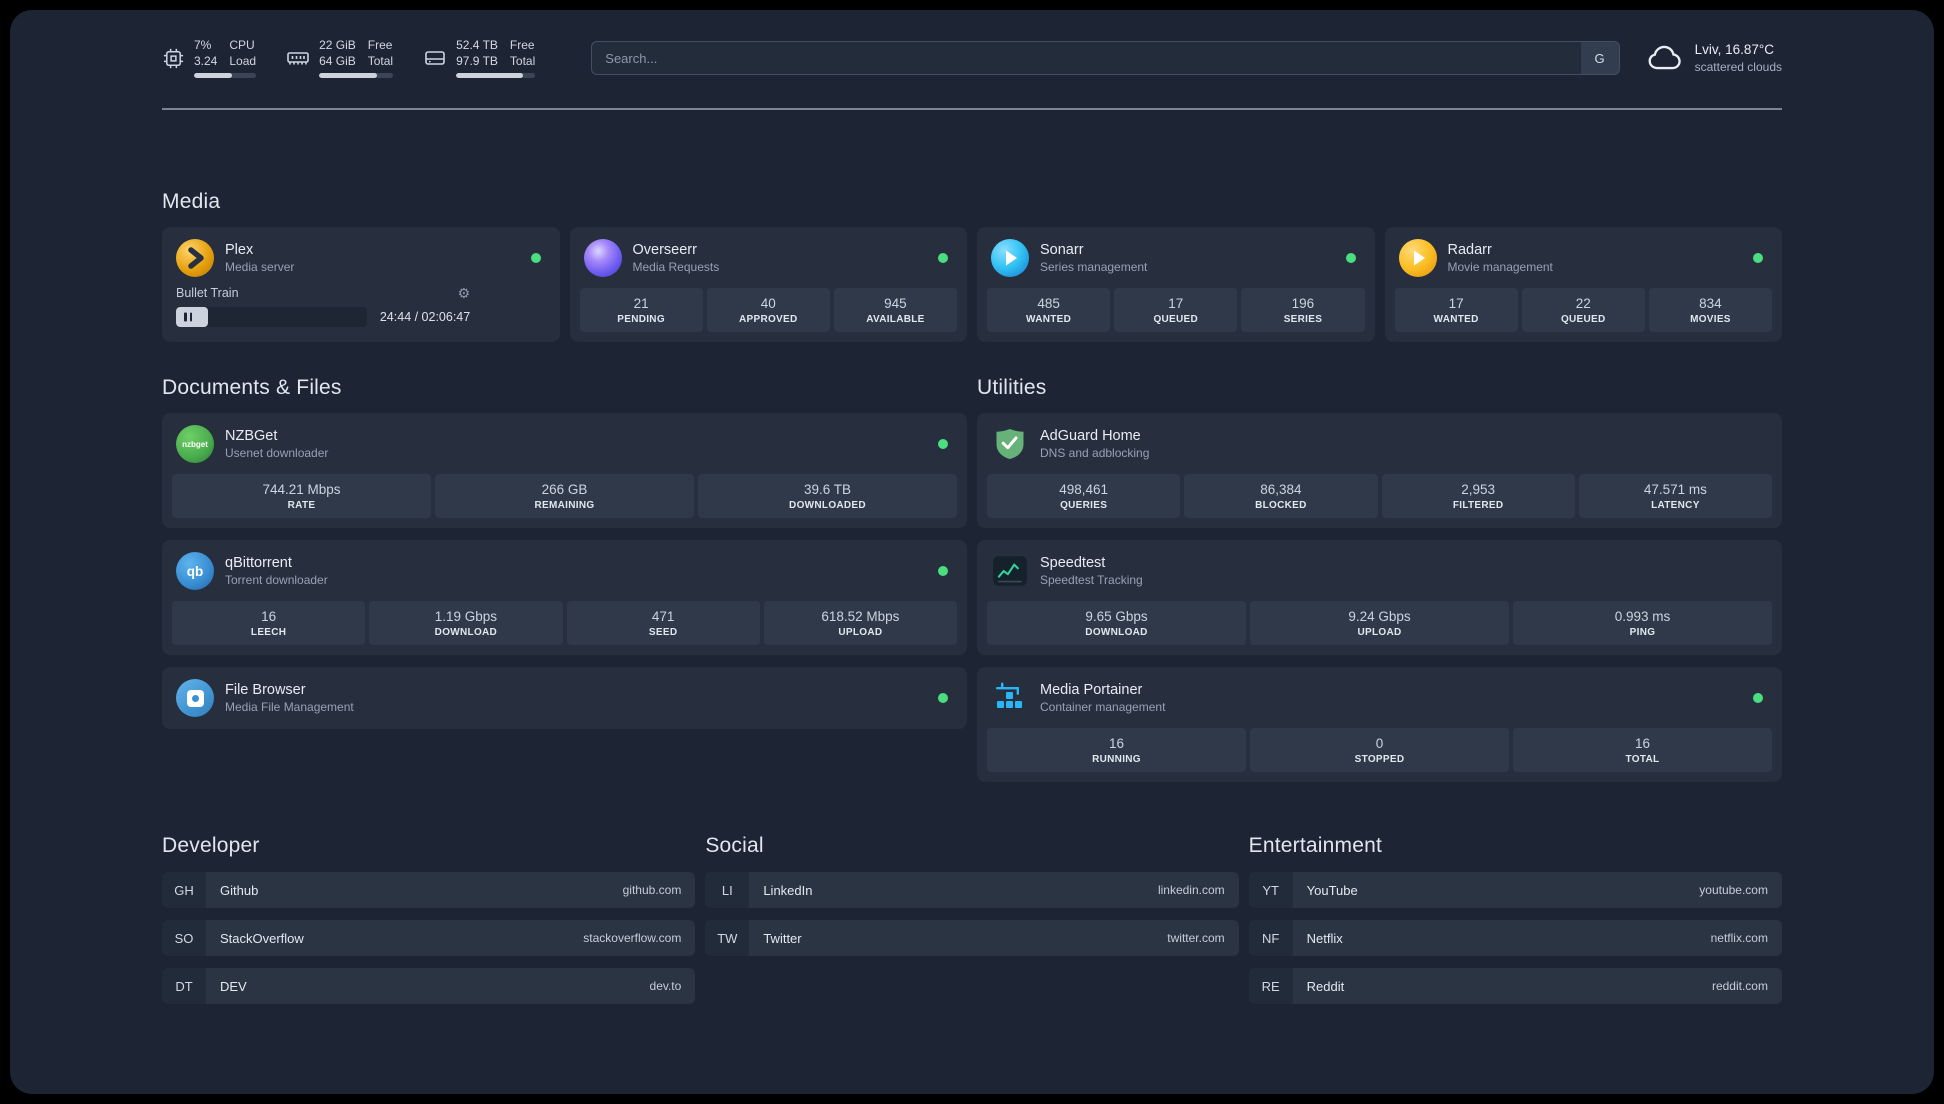  Describe the element at coordinates (298, 58) in the screenshot. I see `memory-icon` at that location.